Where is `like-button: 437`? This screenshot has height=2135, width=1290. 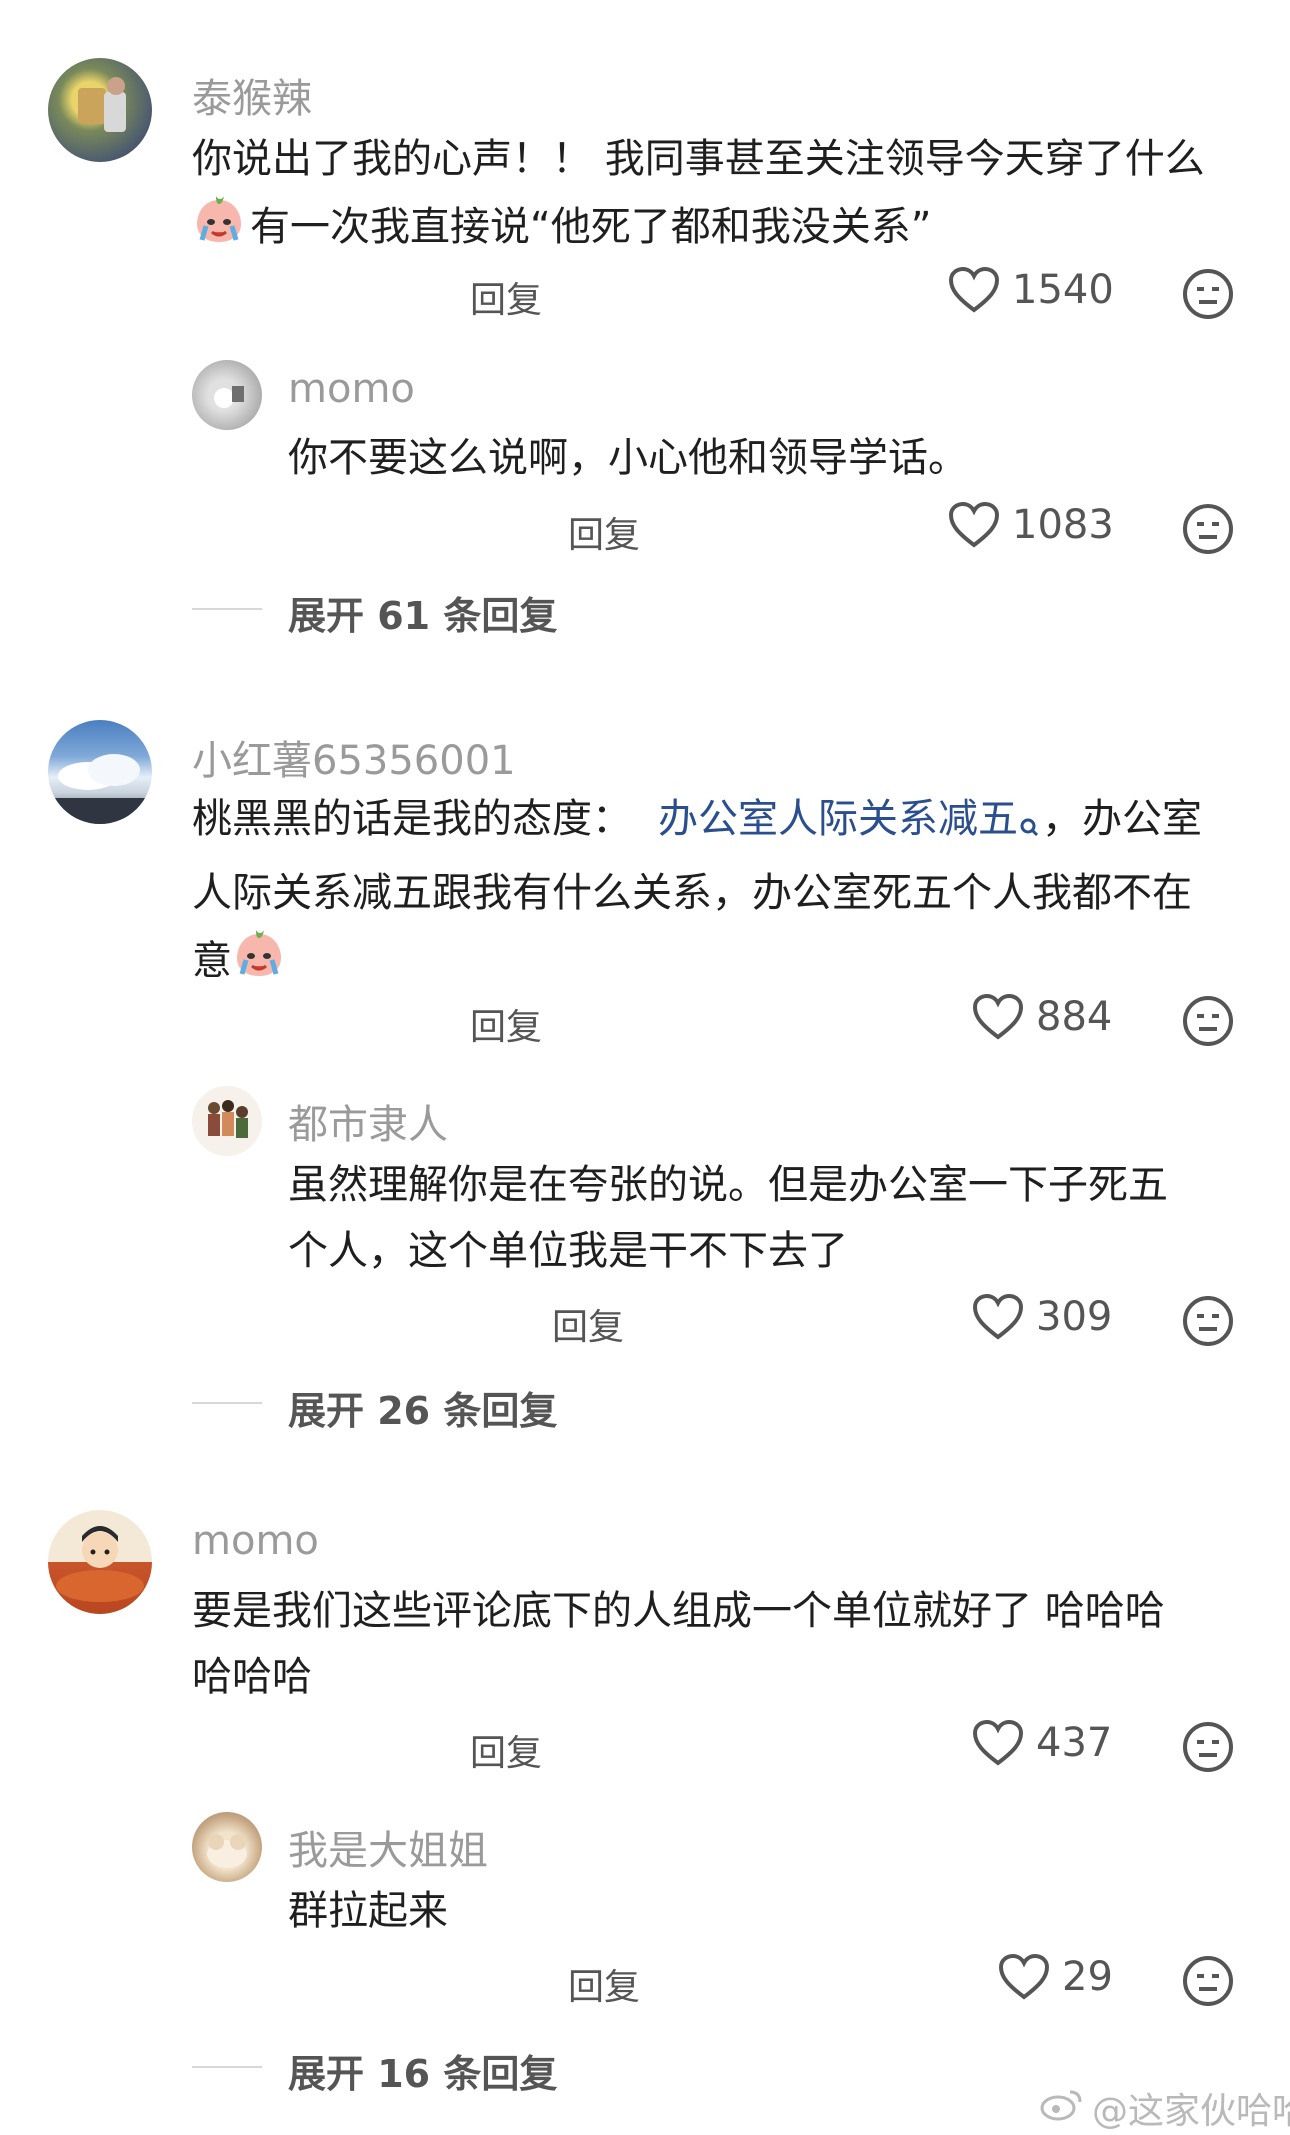
like-button: 437 is located at coordinates (1042, 1743).